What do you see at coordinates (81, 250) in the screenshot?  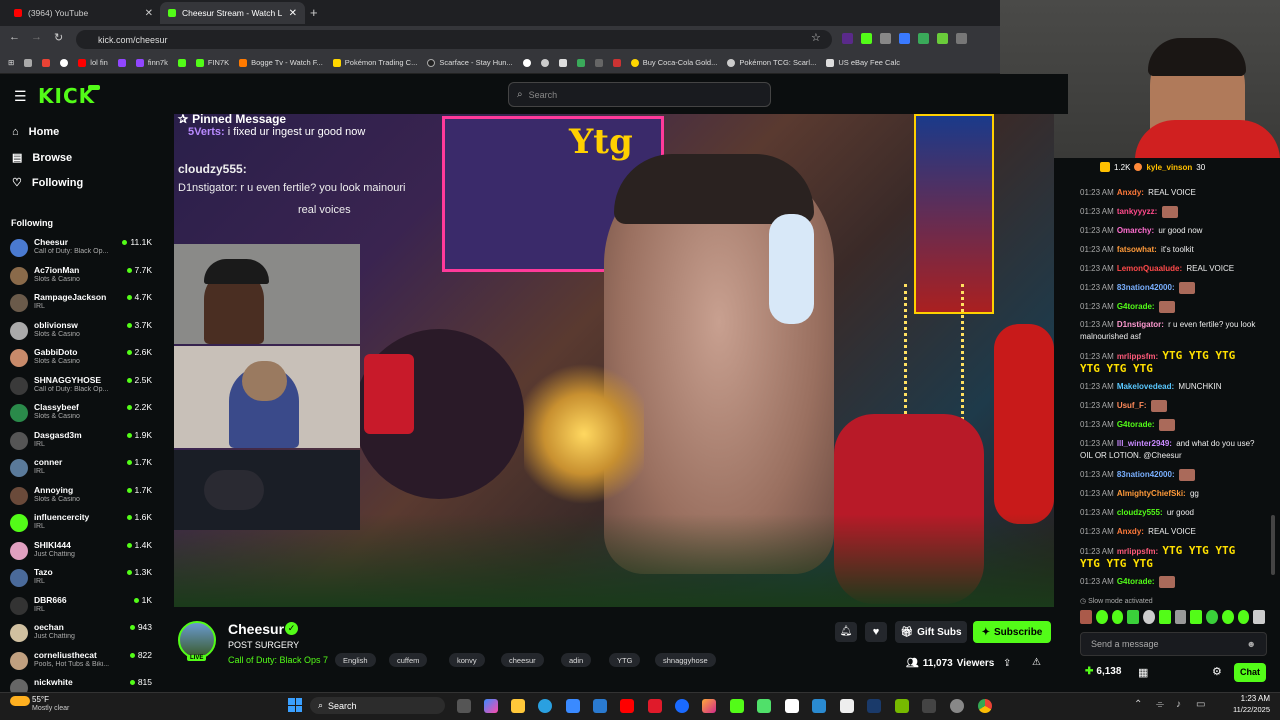 I see `following-channel: Cheesur Call of Duty: Black Op... 11.1K` at bounding box center [81, 250].